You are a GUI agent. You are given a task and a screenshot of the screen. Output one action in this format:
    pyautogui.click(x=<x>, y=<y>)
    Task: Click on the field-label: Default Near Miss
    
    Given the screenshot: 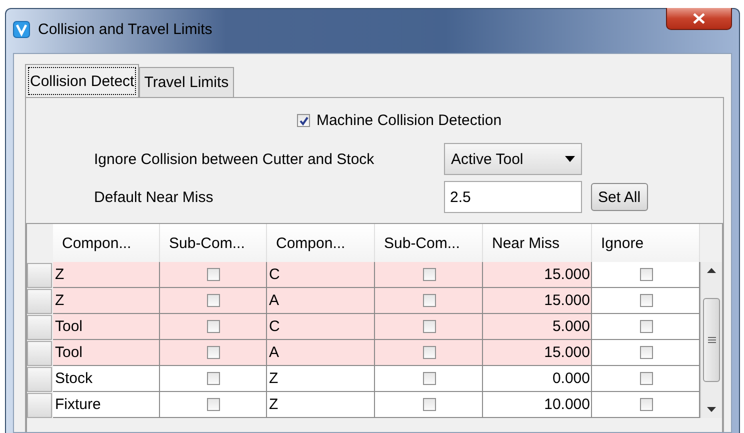 What is the action you would take?
    pyautogui.click(x=154, y=197)
    